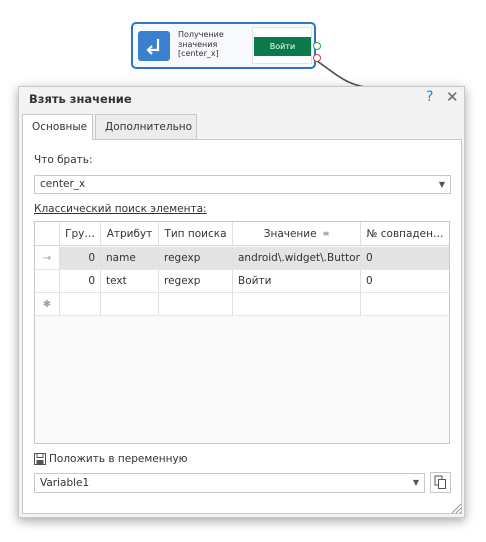 The width and height of the screenshot is (486, 542). I want to click on action-node: Получение значения [center_x] Войти, so click(226, 45).